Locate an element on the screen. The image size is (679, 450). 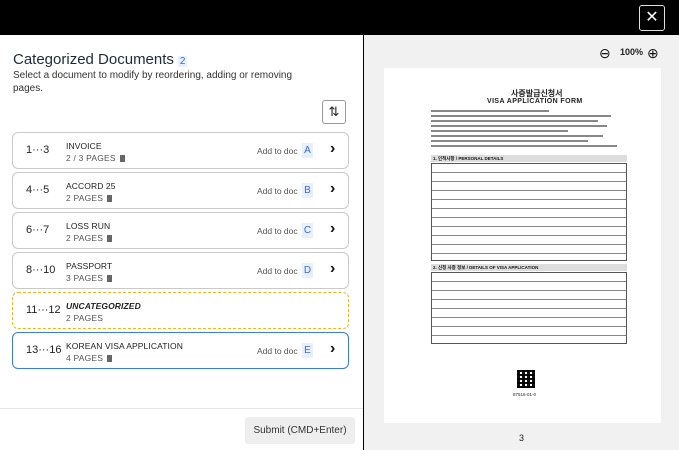
page-count: 2 / 3 PAGES is located at coordinates (95, 158).